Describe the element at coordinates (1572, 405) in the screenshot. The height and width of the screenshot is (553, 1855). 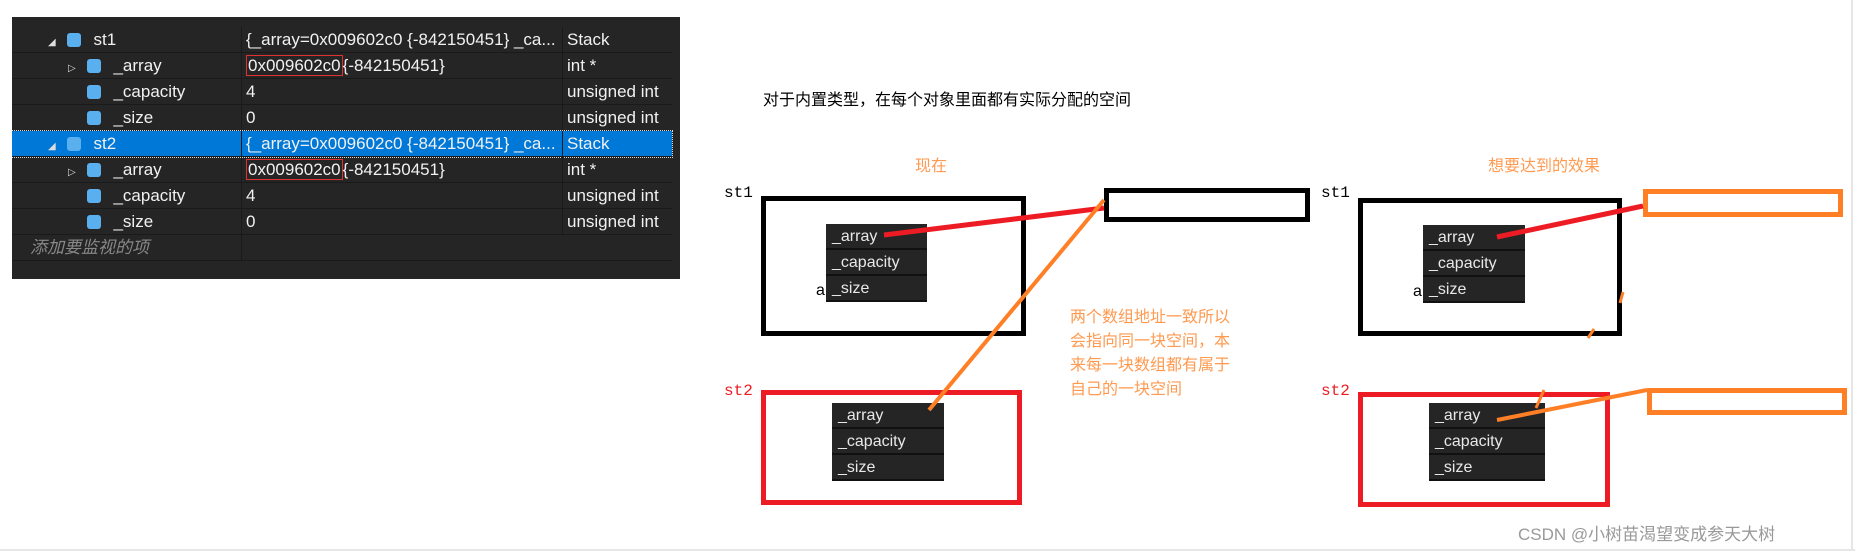
I see `st2-array-pointer-goal` at that location.